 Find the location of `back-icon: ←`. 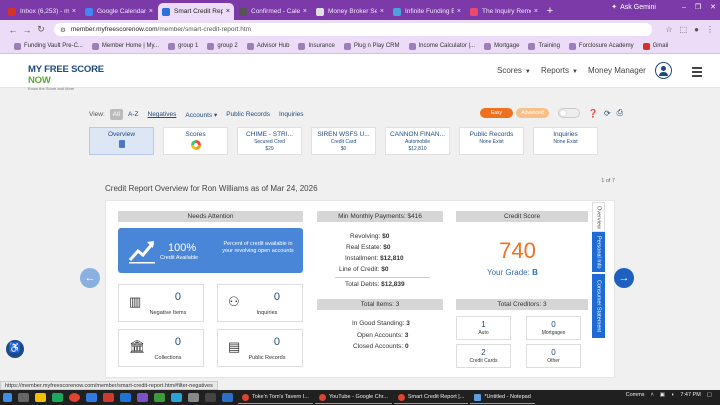

back-icon: ← is located at coordinates (13, 30).